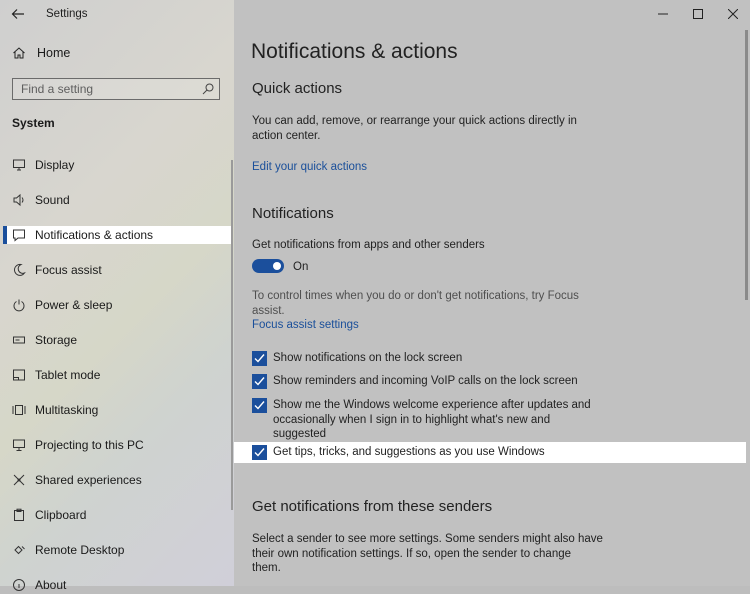 The width and height of the screenshot is (750, 594). I want to click on sidebar-item-shared-experiences: Shared experiences, so click(117, 480).